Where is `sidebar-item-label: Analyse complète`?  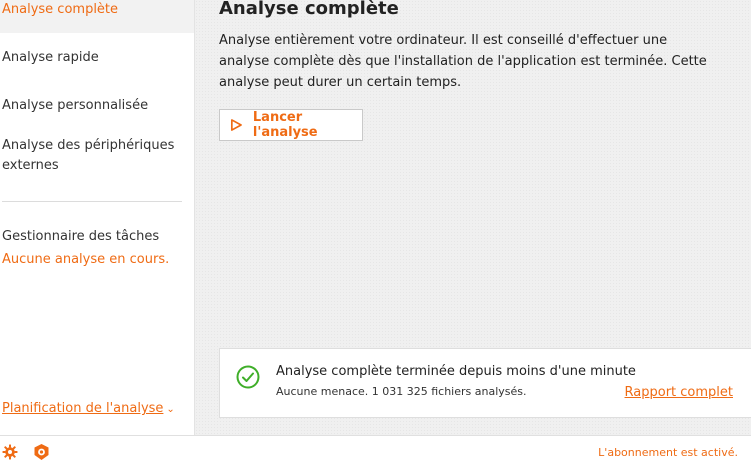
sidebar-item-label: Analyse complète is located at coordinates (60, 9).